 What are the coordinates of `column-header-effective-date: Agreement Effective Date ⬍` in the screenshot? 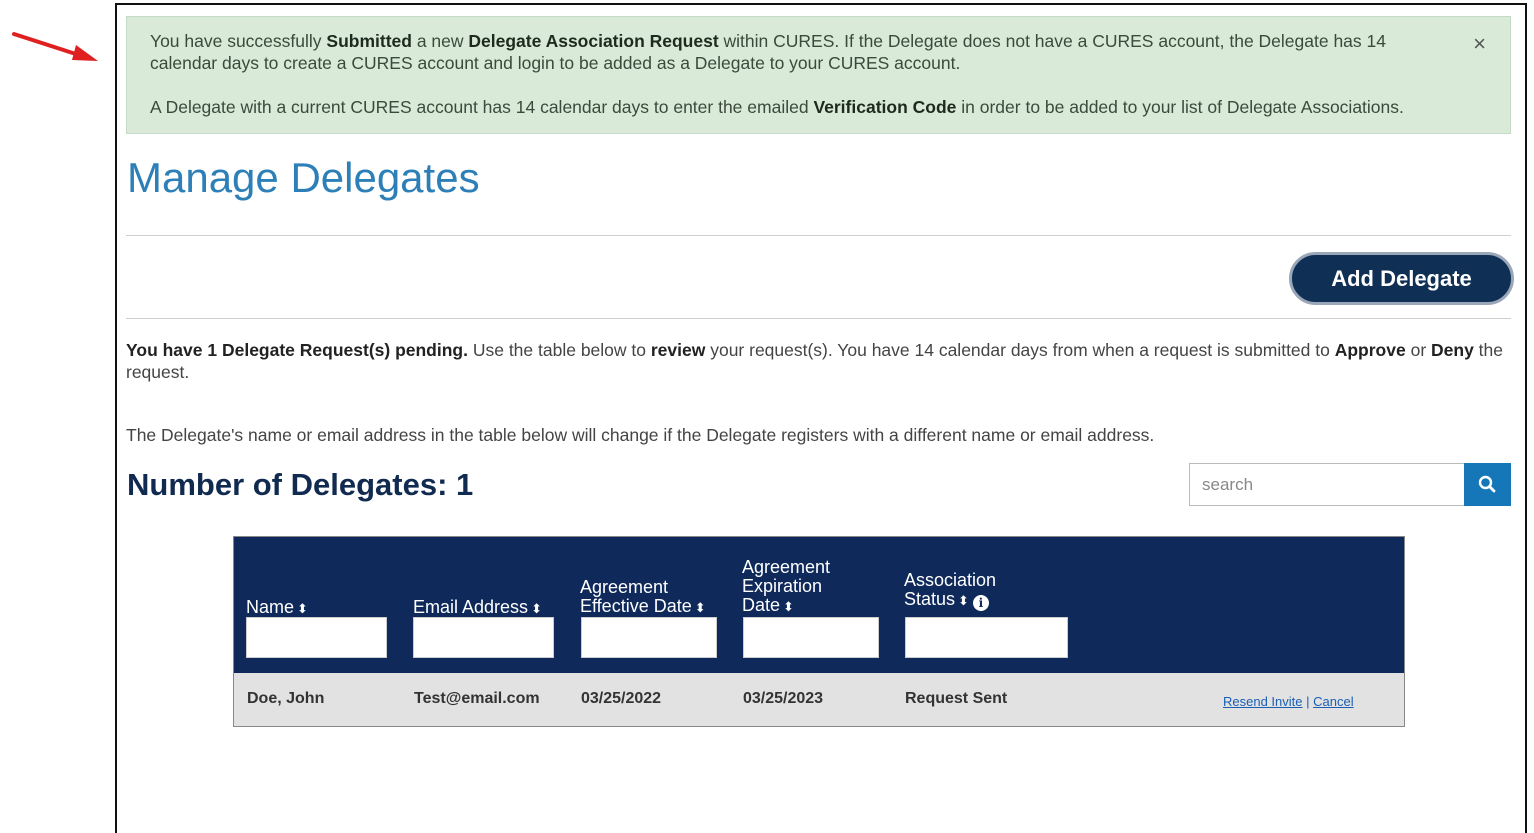 It's located at (643, 597).